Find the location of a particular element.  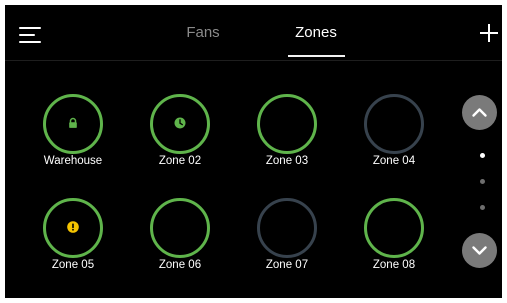

chevron-down-icon is located at coordinates (479, 250).